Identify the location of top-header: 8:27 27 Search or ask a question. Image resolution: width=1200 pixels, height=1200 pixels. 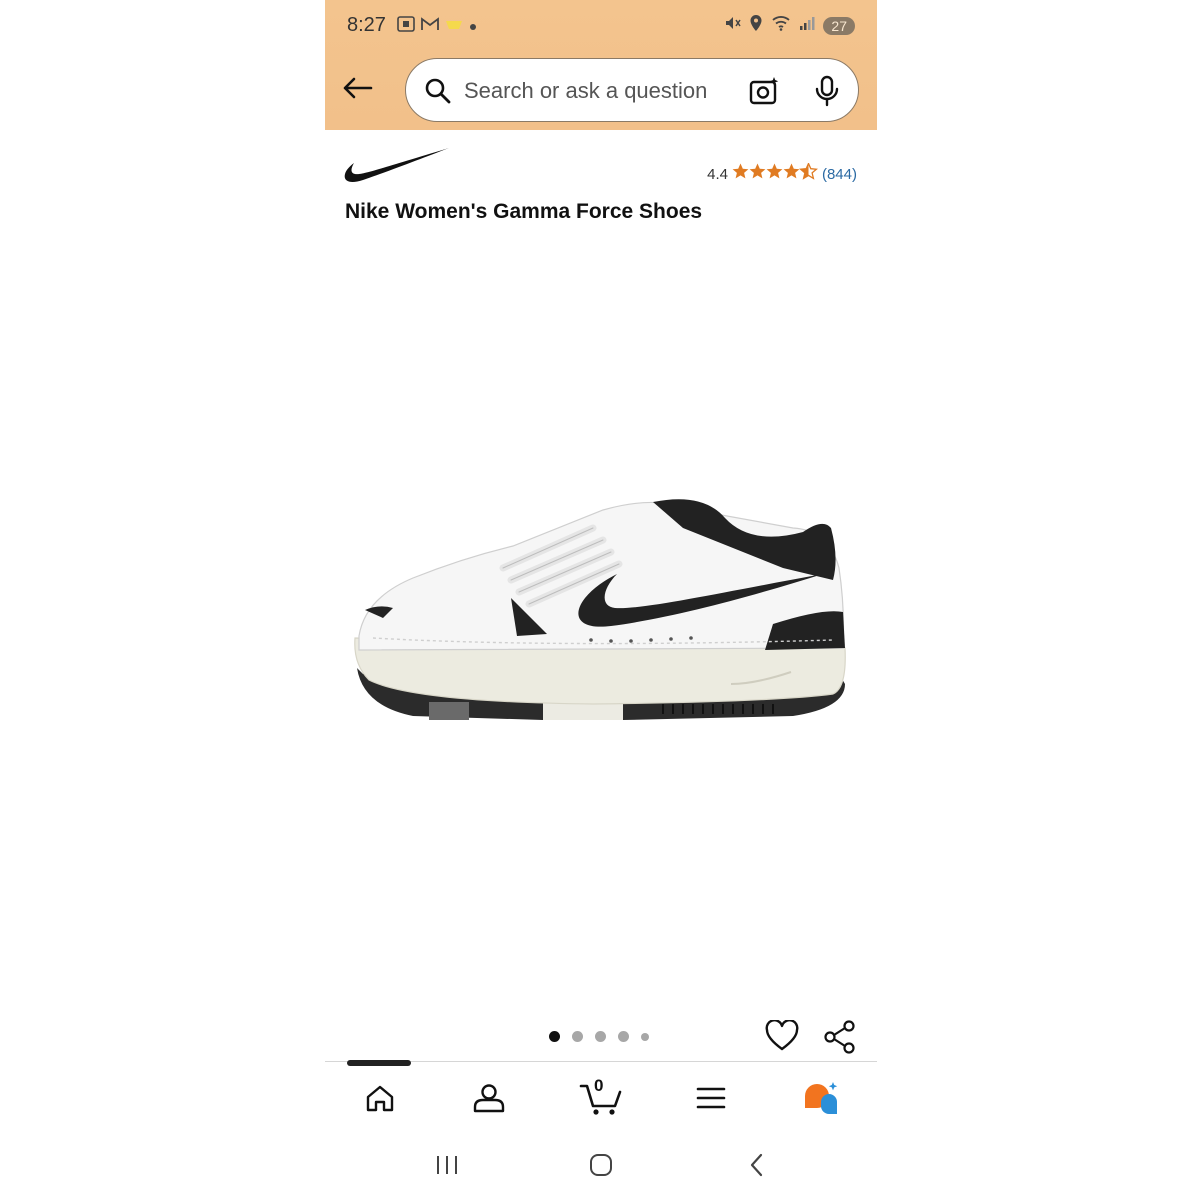
(601, 65).